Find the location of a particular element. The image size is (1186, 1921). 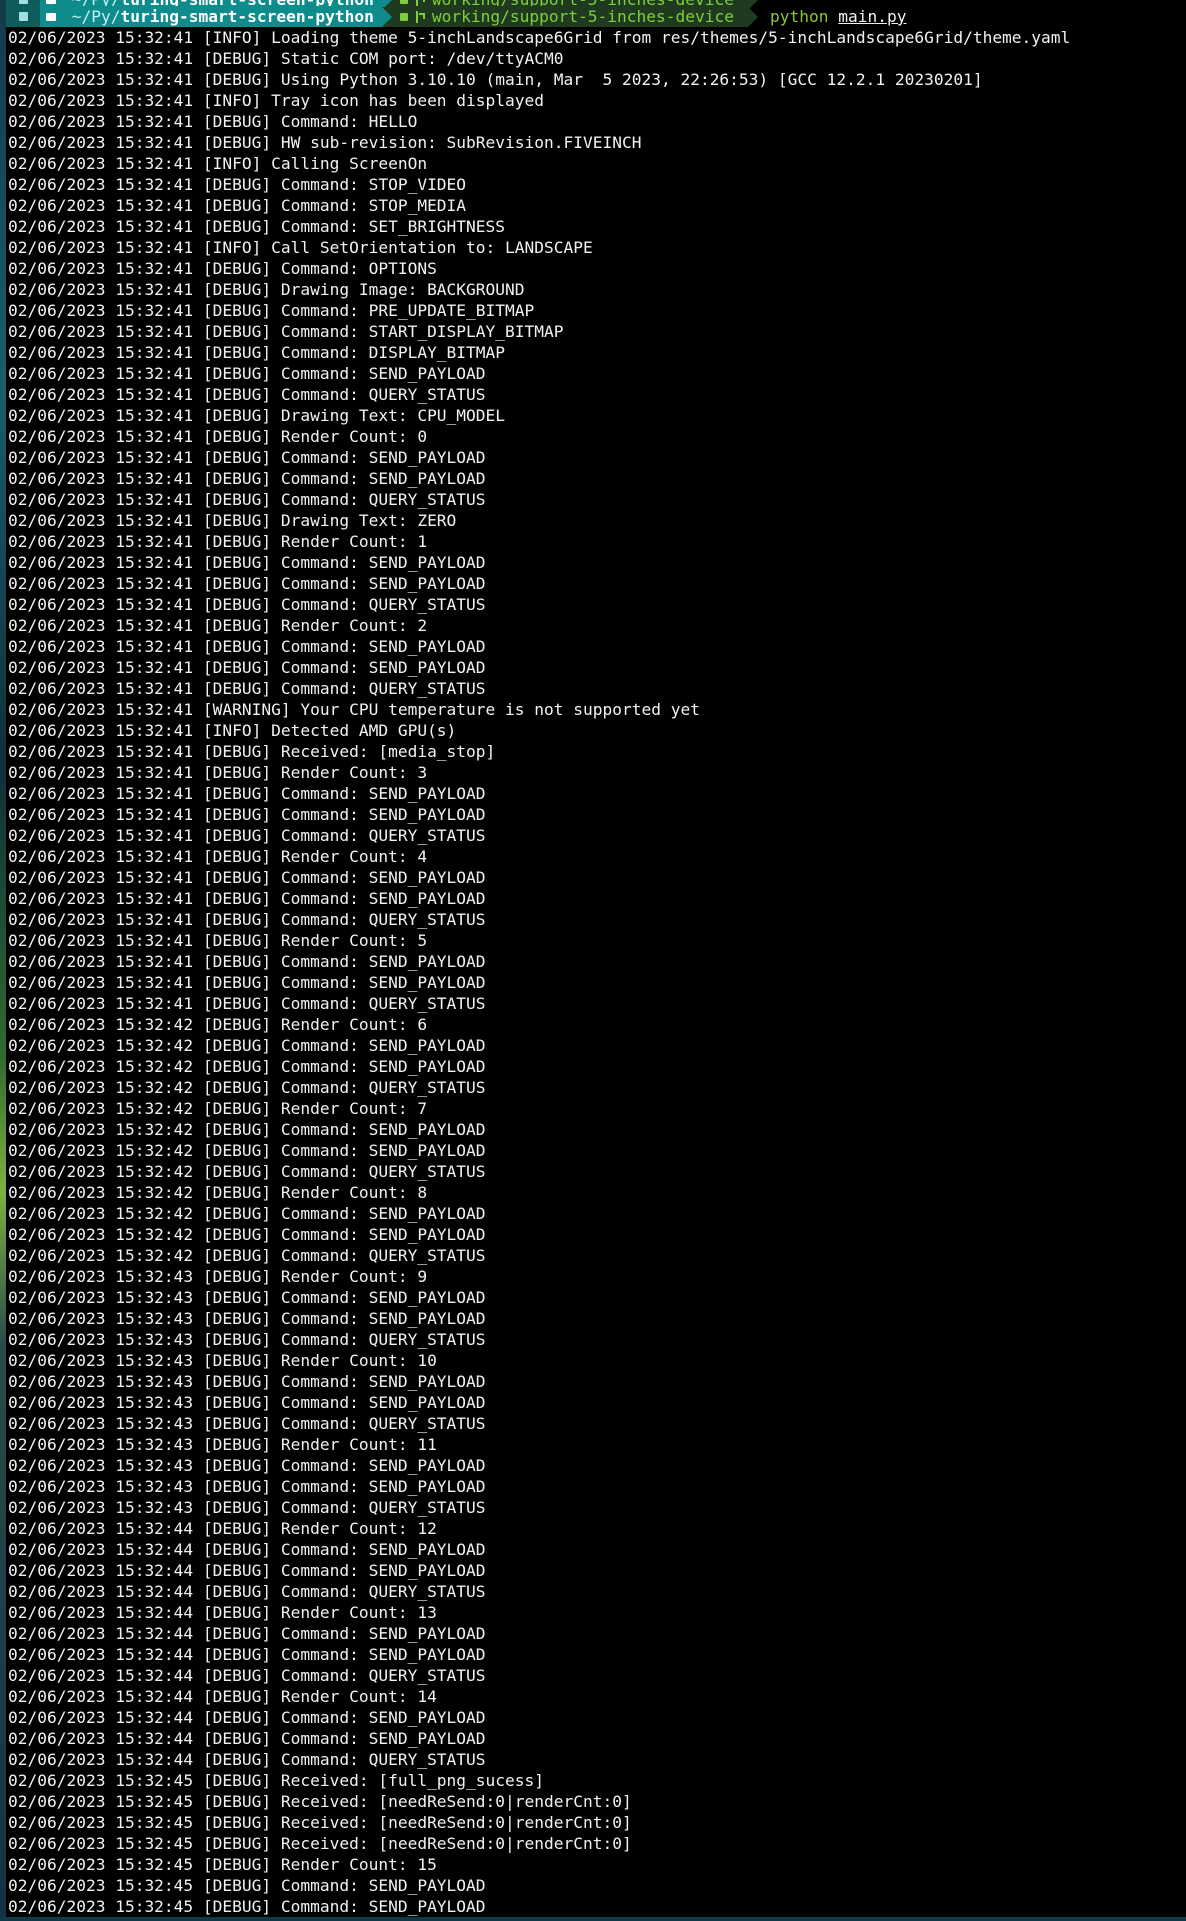

path-segment: ~/Py/turing-smart-screen-python is located at coordinates (211, 16).